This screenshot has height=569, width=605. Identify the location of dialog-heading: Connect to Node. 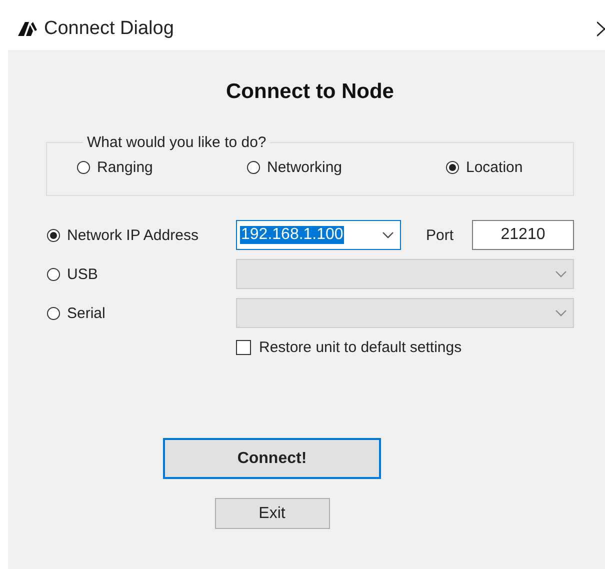
(310, 92).